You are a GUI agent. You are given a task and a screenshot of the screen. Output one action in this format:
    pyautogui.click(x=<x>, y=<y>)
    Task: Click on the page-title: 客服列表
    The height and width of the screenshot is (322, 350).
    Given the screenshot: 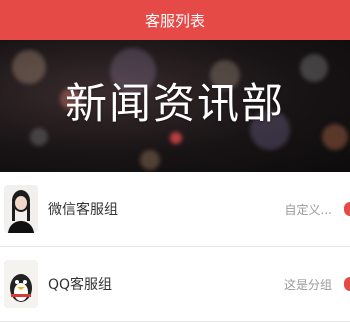 What is the action you would take?
    pyautogui.click(x=174, y=20)
    